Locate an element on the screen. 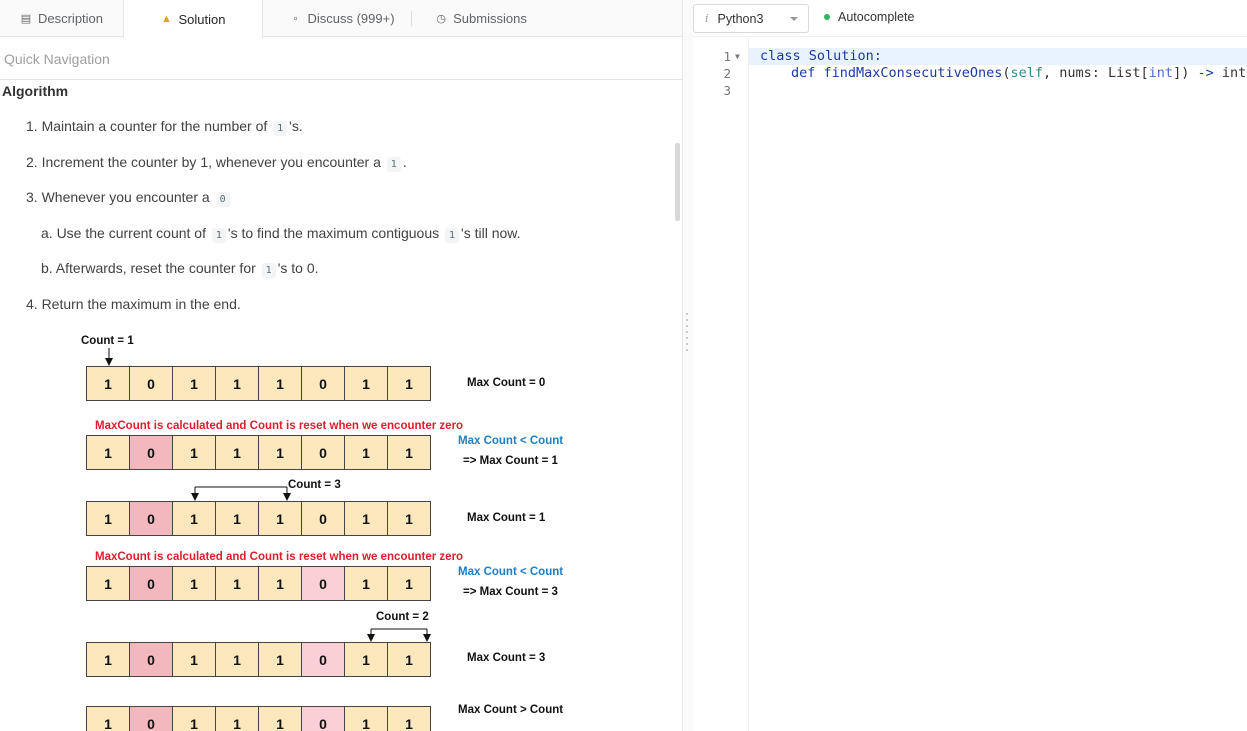  count-label: Count = 3 is located at coordinates (314, 485).